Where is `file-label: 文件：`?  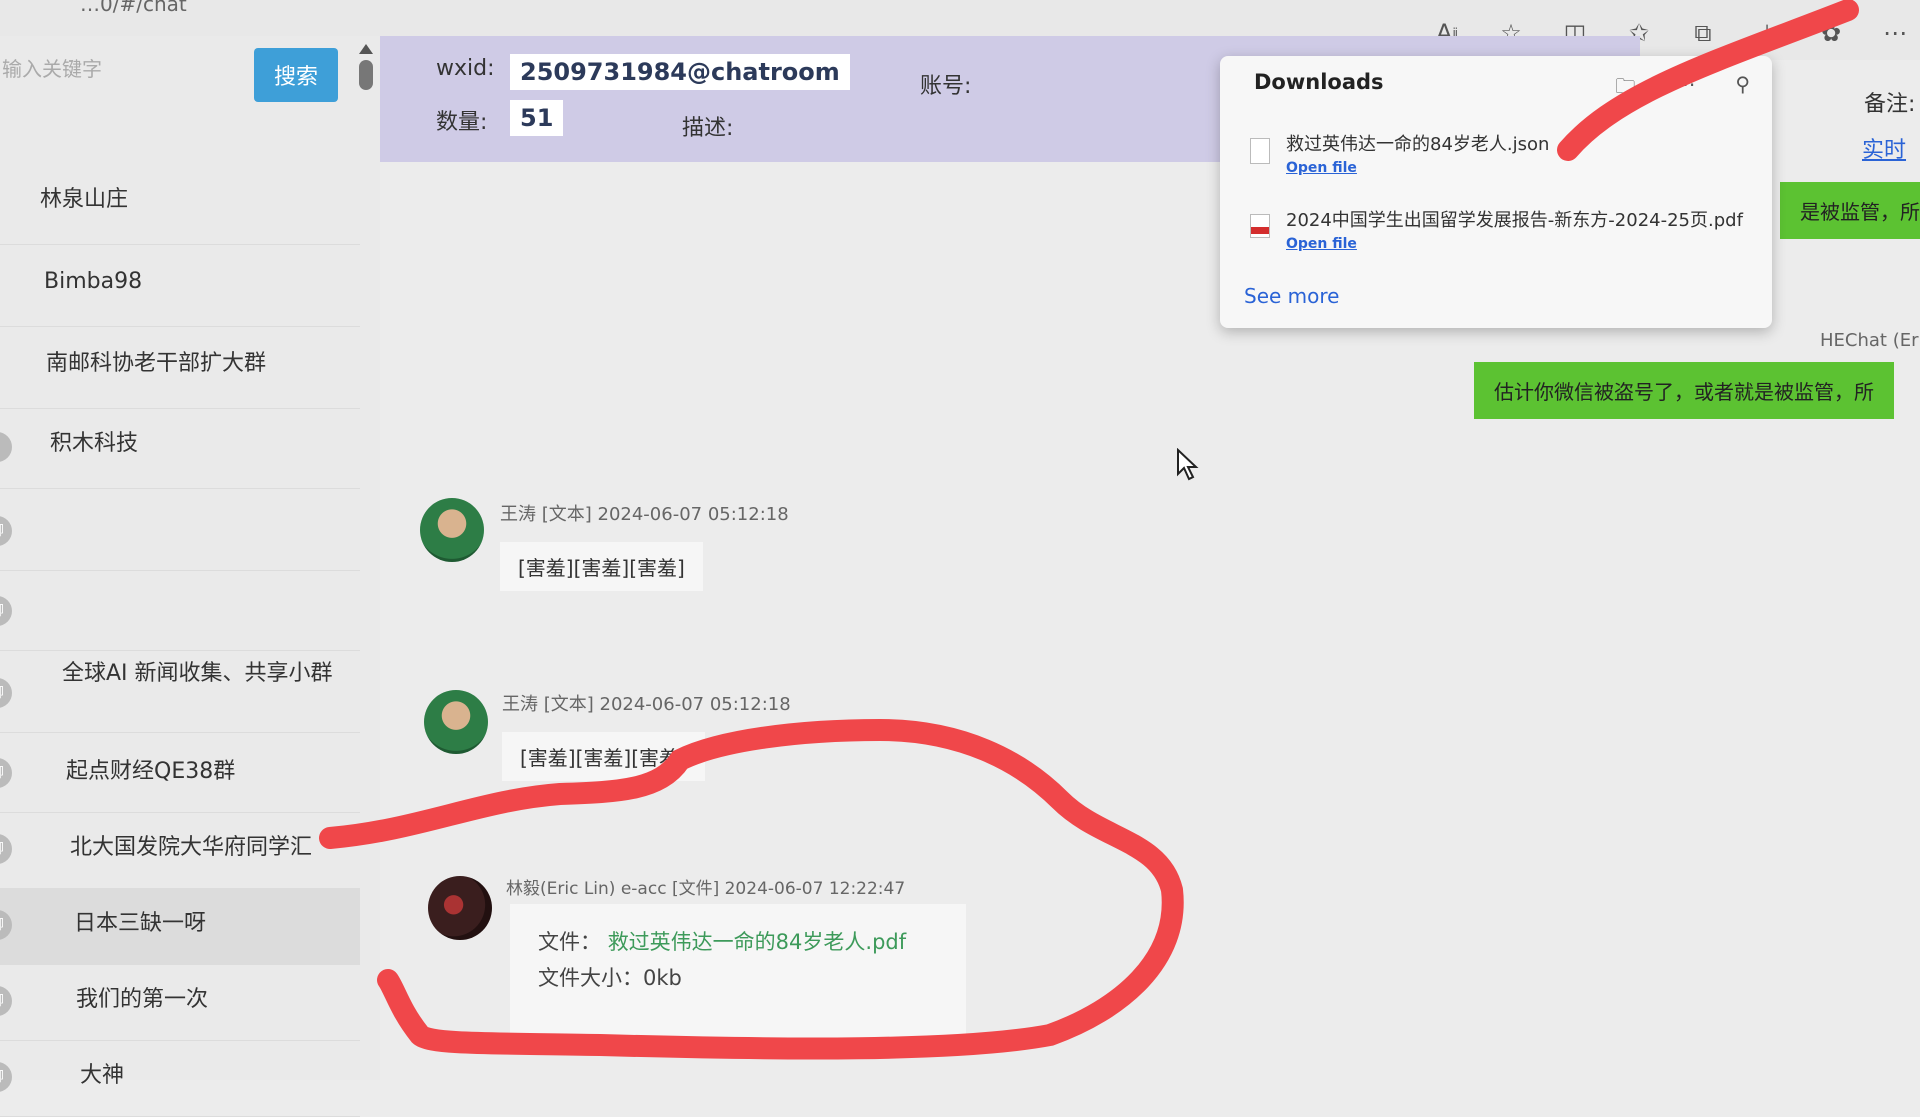
file-label: 文件： is located at coordinates (569, 942).